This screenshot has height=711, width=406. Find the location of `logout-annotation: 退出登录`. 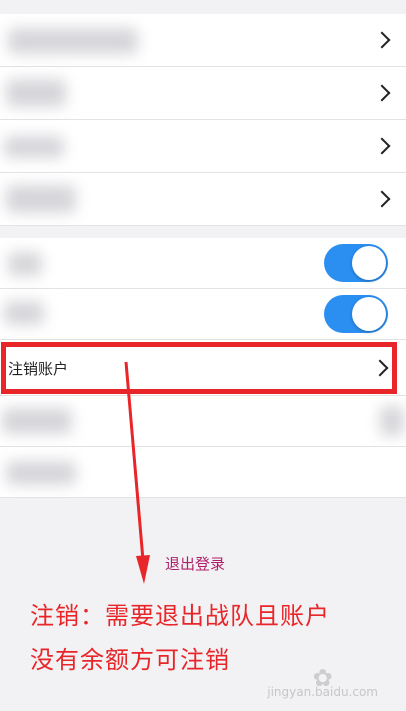

logout-annotation: 退出登录 is located at coordinates (195, 564).